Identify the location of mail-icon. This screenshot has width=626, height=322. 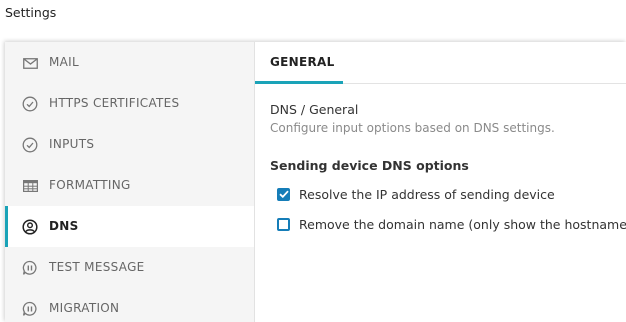
(30, 63).